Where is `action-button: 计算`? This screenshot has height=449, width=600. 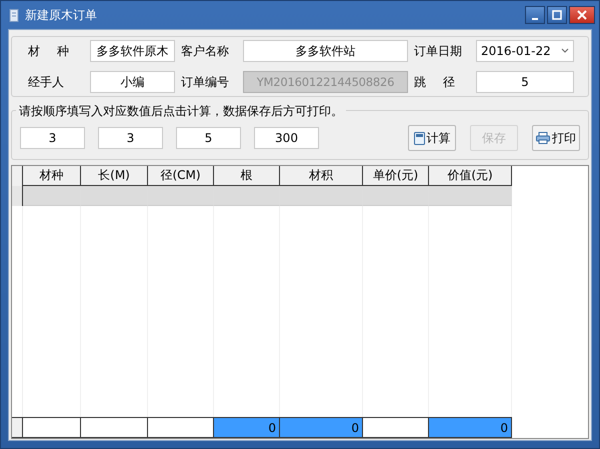
action-button: 计算 is located at coordinates (432, 138).